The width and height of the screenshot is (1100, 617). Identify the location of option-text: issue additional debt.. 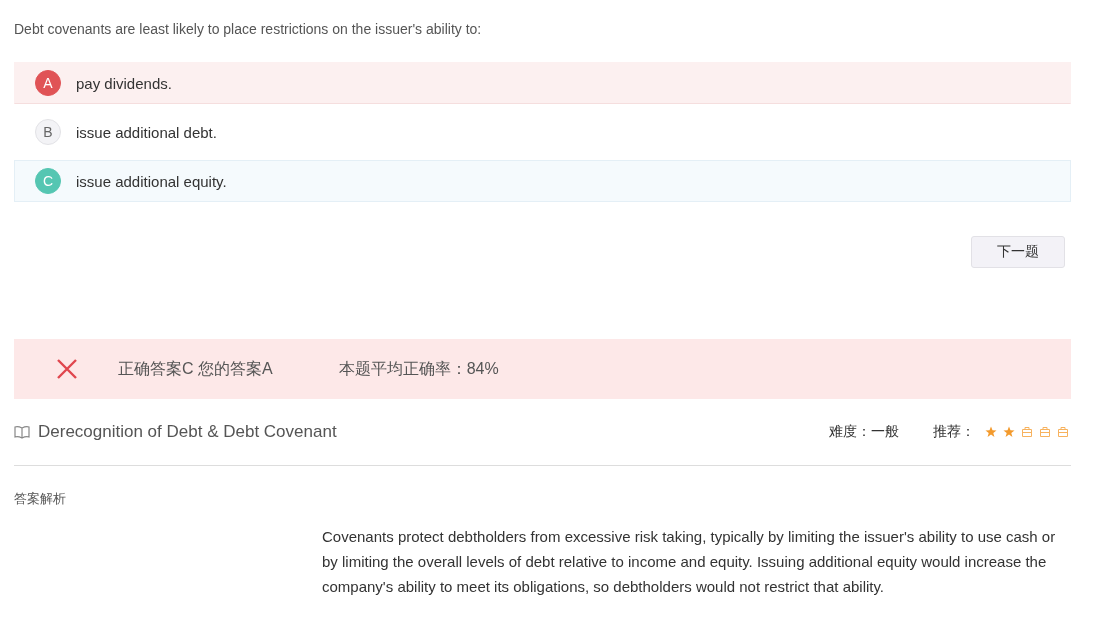
(146, 132).